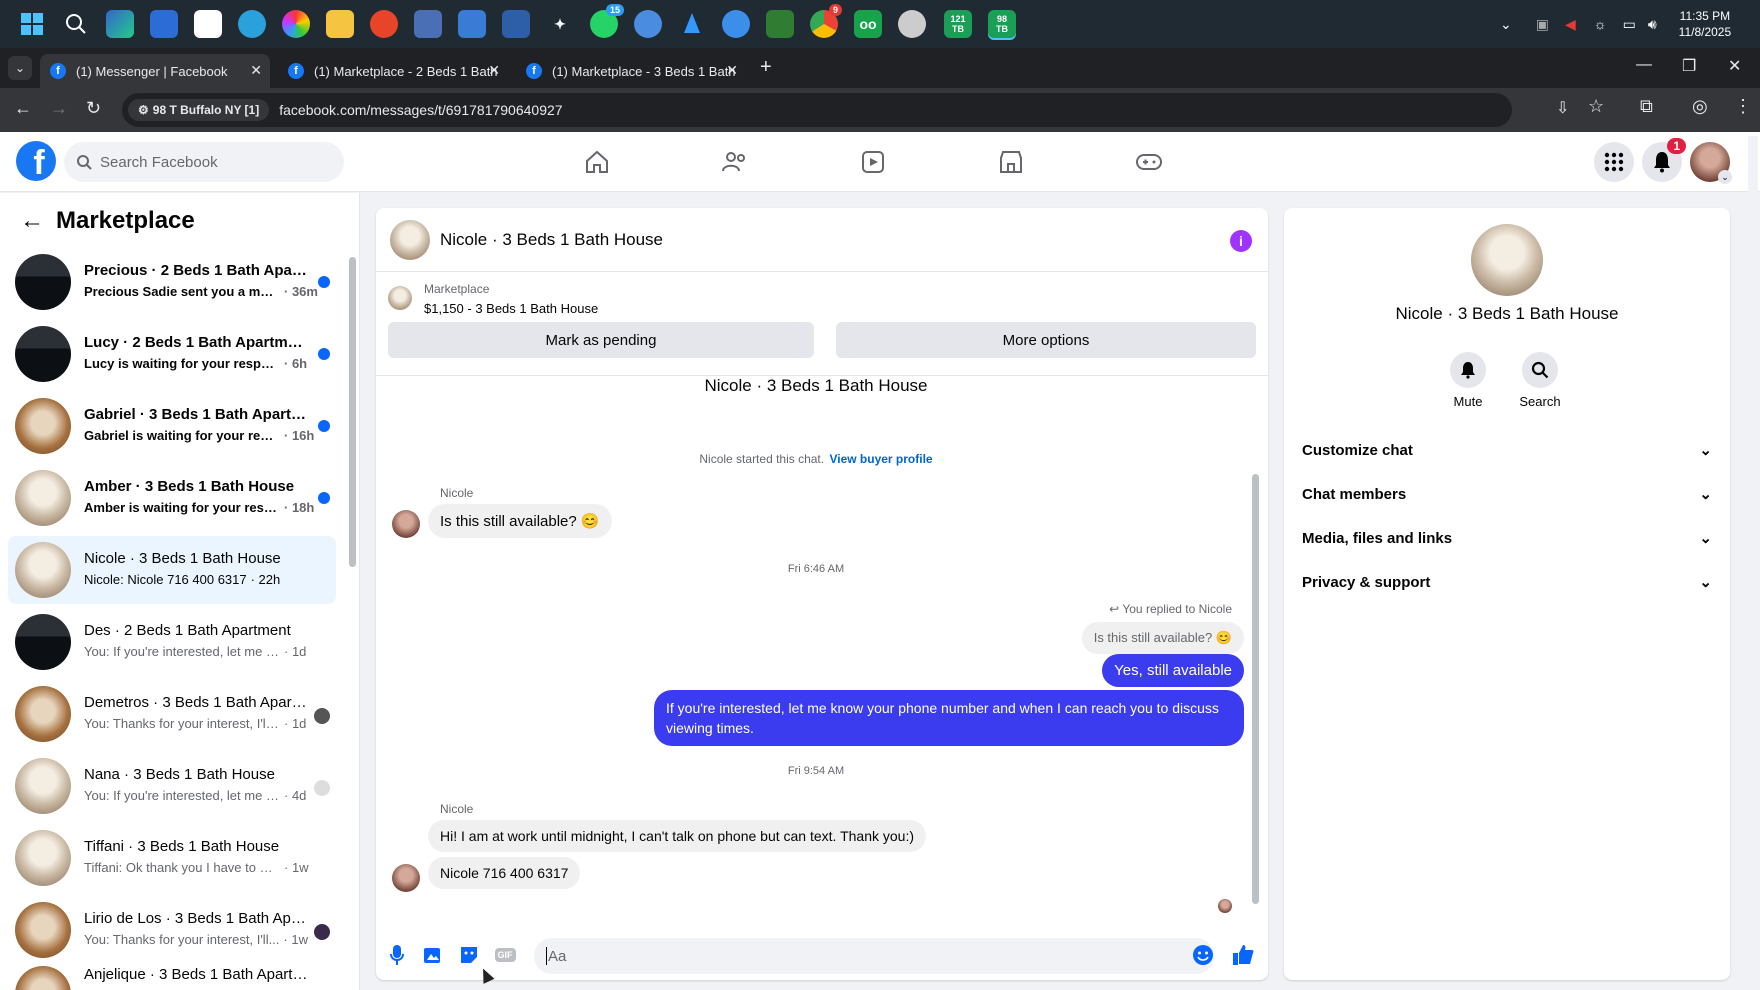 Image resolution: width=1760 pixels, height=990 pixels. Describe the element at coordinates (631, 71) in the screenshot. I see `browser-tab-marketplace-3: f (1) Marketplace - 3 Beds 1 Bath ✕` at that location.